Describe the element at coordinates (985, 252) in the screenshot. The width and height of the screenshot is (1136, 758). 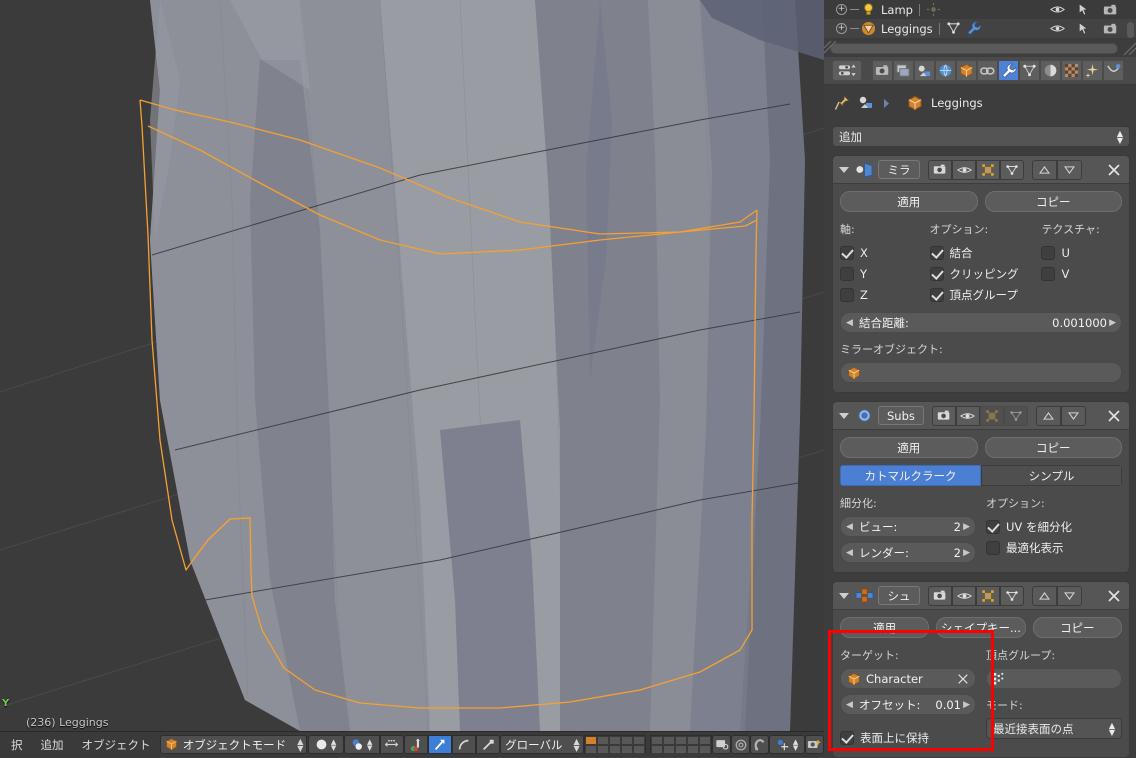
I see `merge-row: 結合` at that location.